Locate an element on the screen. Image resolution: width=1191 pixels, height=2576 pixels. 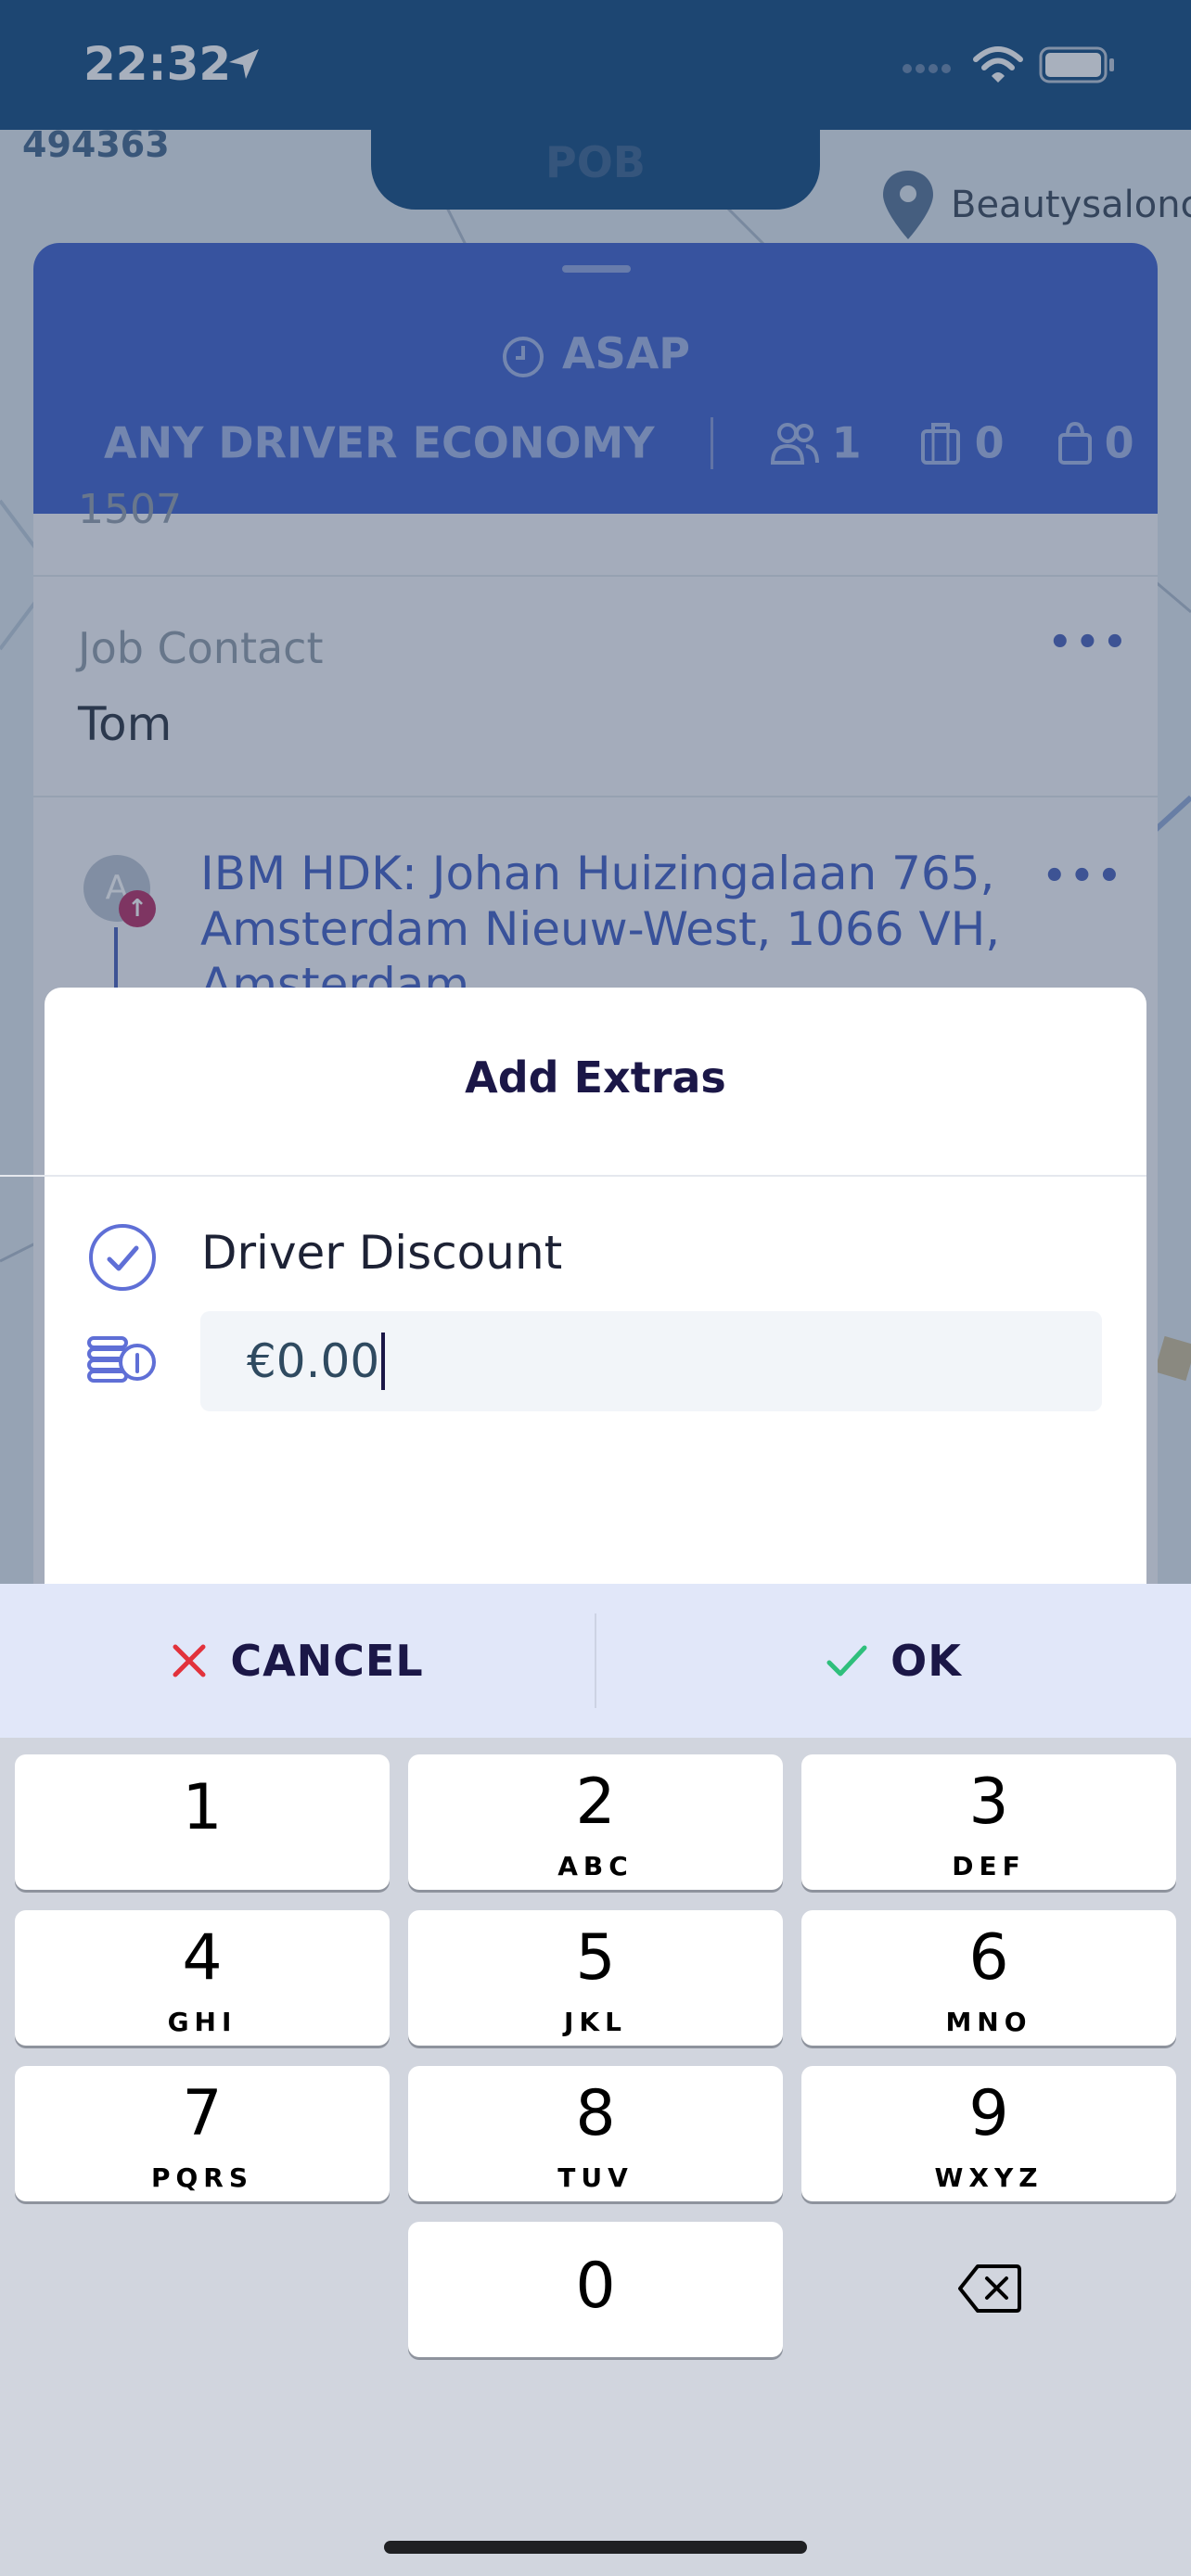
cancel-button: CANCEL is located at coordinates (297, 1661).